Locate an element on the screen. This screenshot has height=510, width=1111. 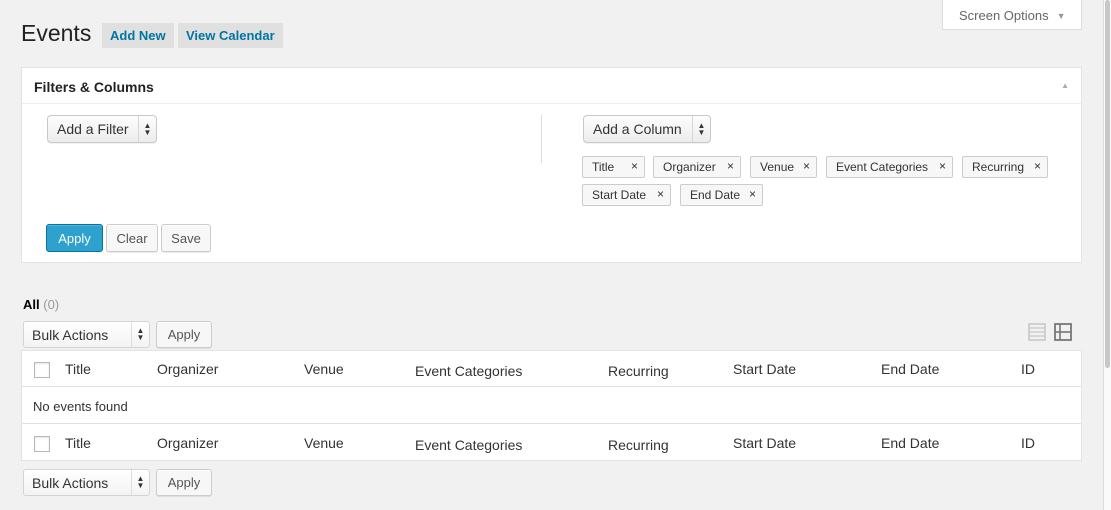
col-title: Title is located at coordinates (78, 369).